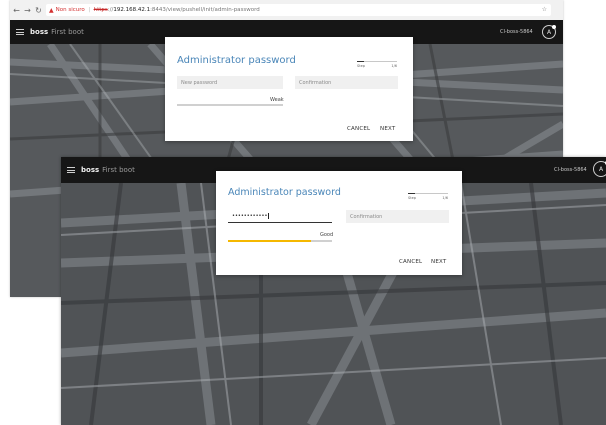  I want to click on forward-arrow-icon: →, so click(27, 10).